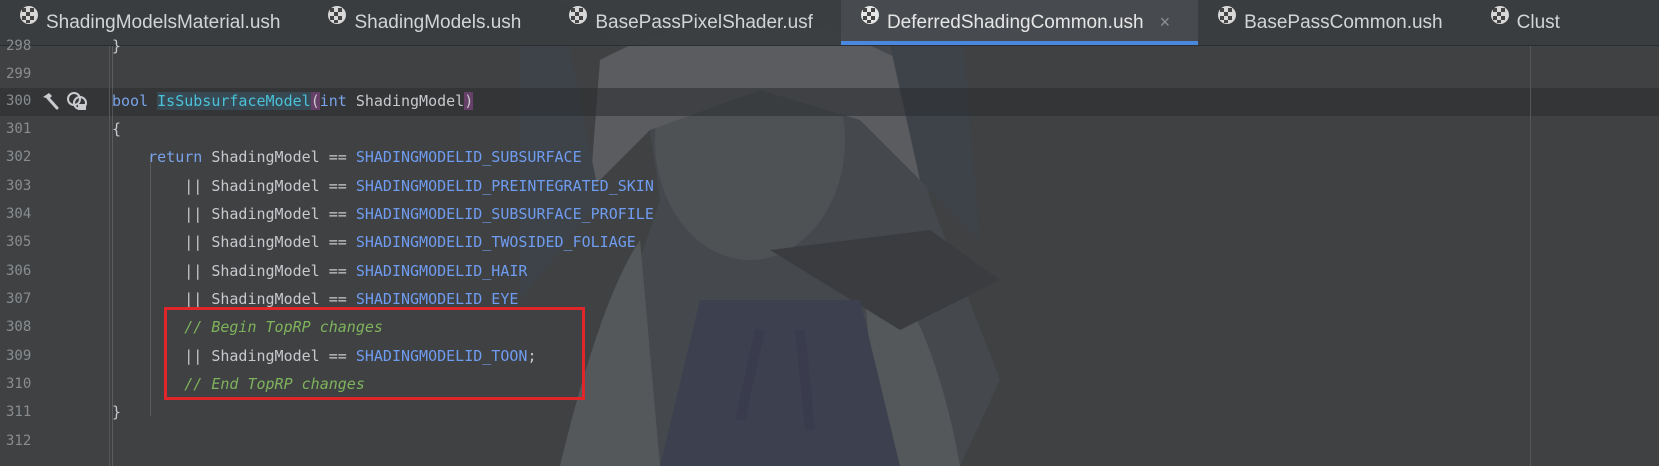  What do you see at coordinates (19, 356) in the screenshot?
I see `line-number: 309` at bounding box center [19, 356].